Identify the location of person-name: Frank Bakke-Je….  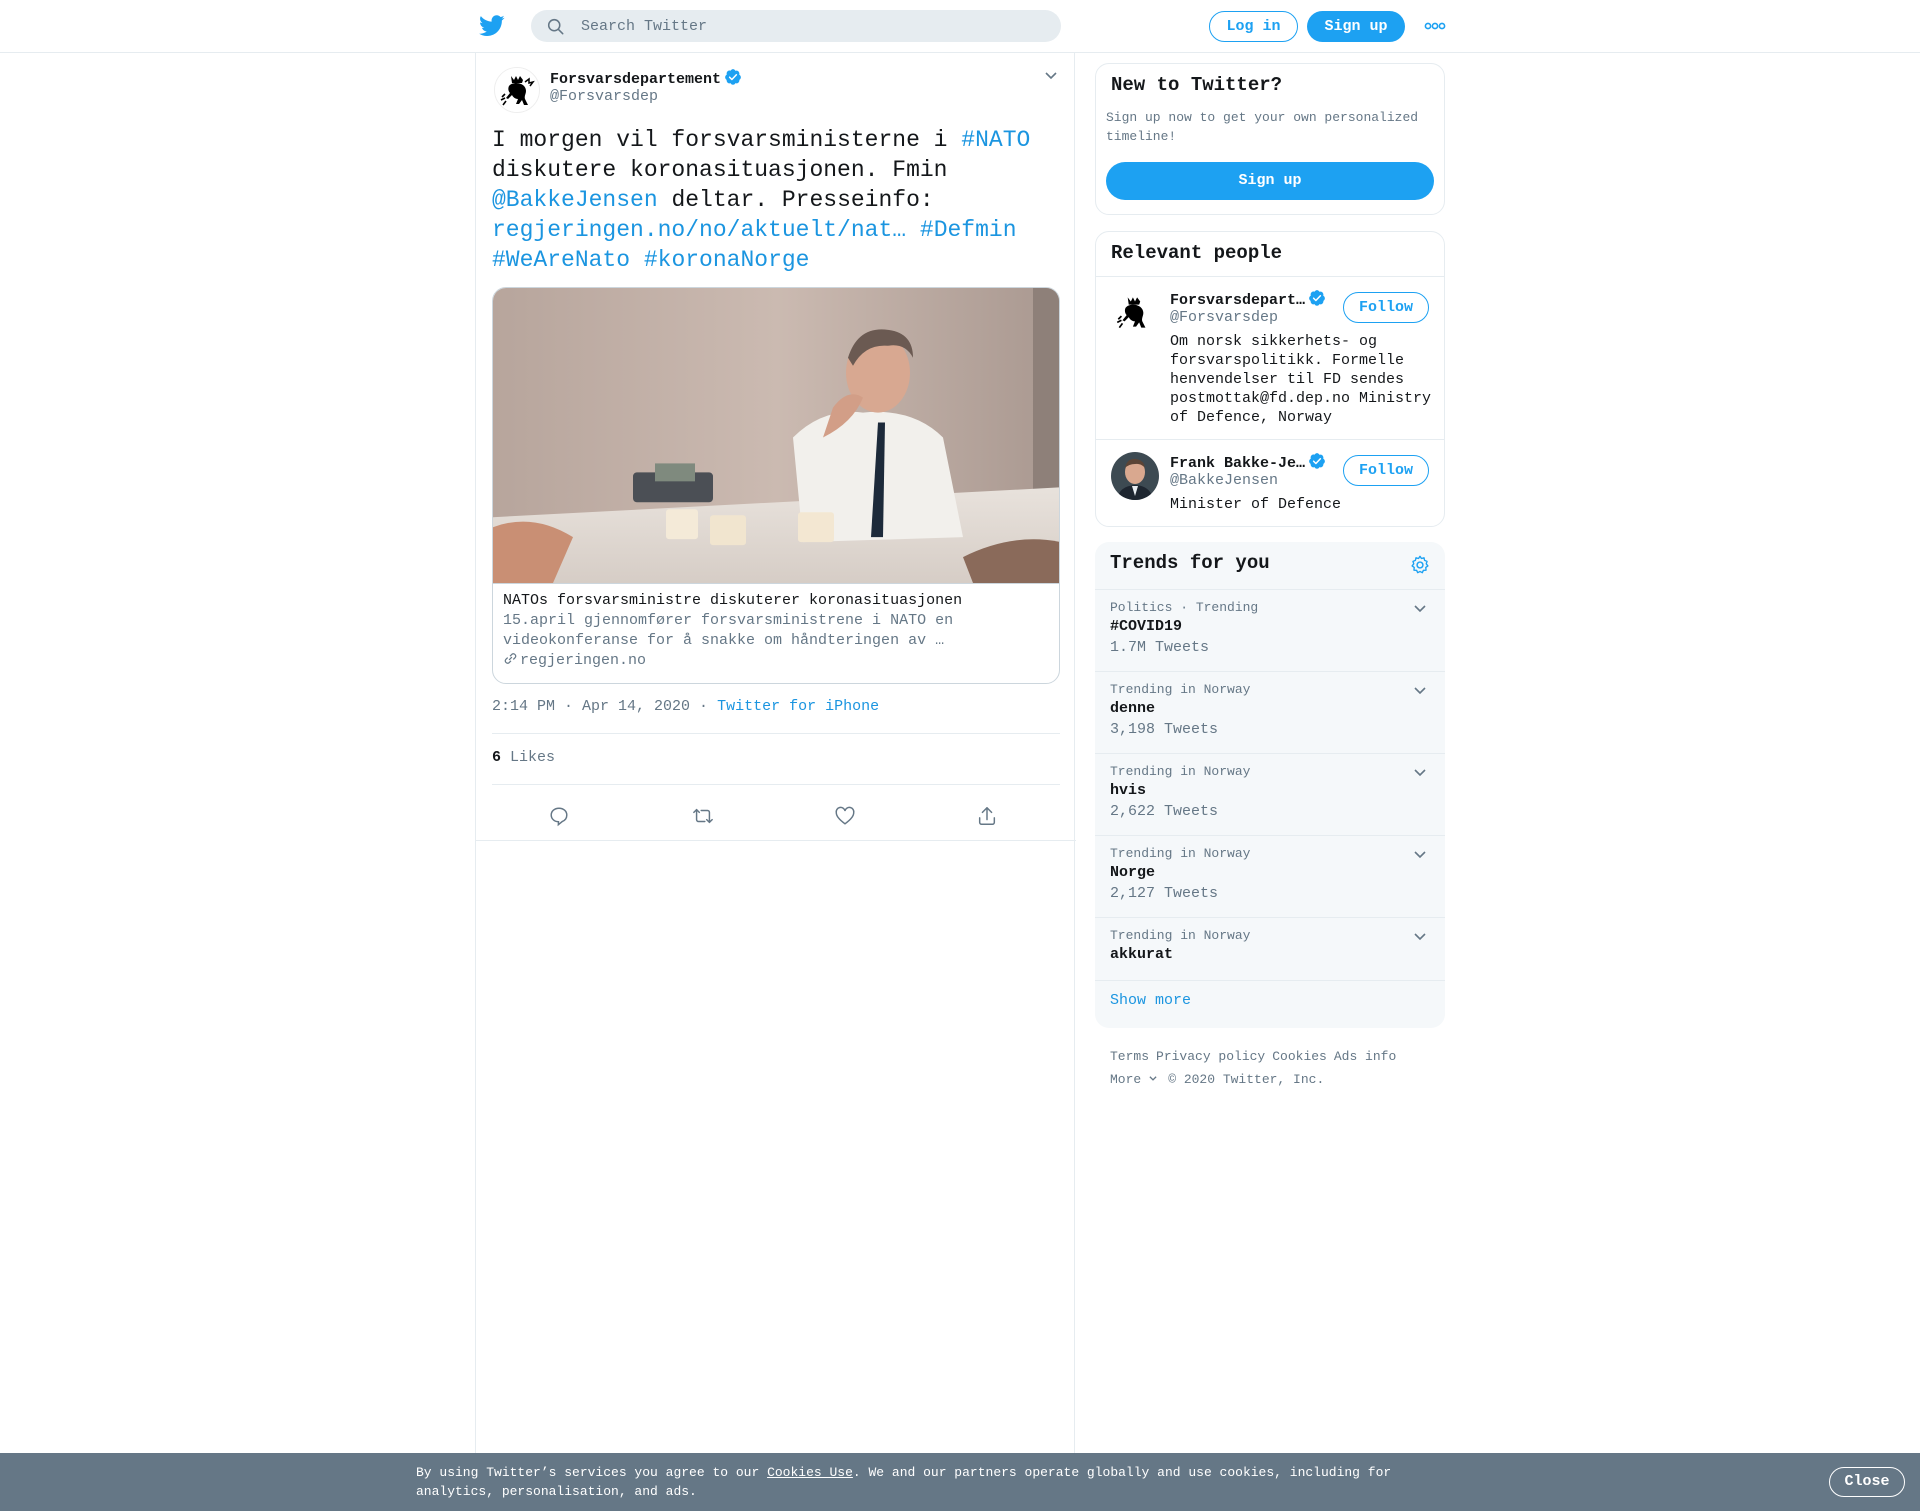
(1248, 462).